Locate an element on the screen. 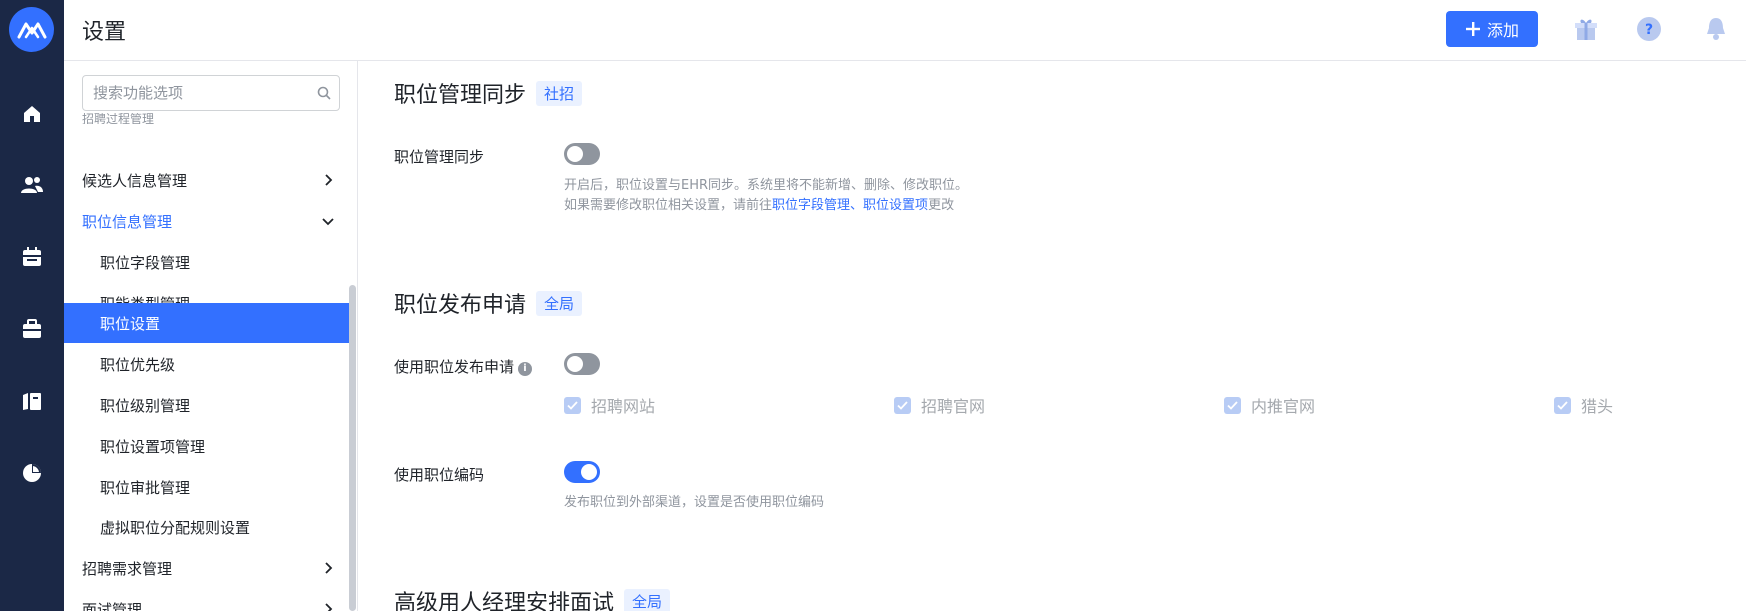 The height and width of the screenshot is (611, 1746). gift-button is located at coordinates (1586, 29).